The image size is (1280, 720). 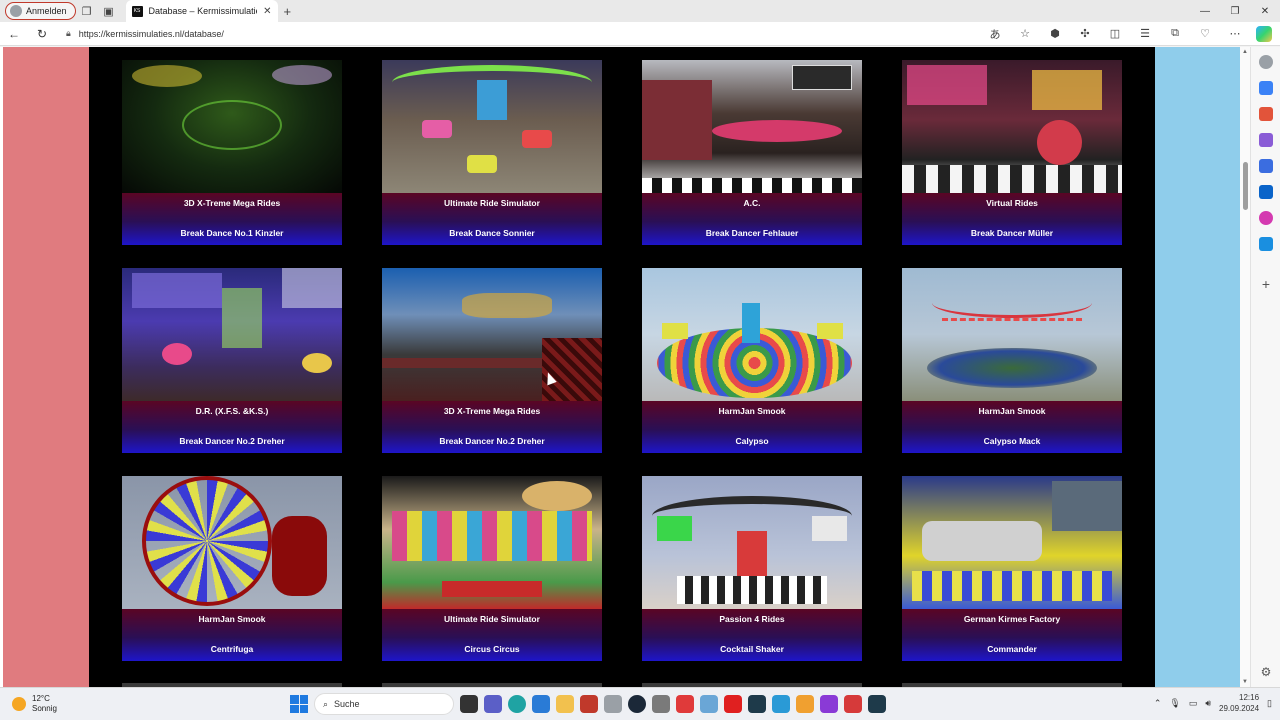 I want to click on maximize-icon: ❐, so click(x=1235, y=11).